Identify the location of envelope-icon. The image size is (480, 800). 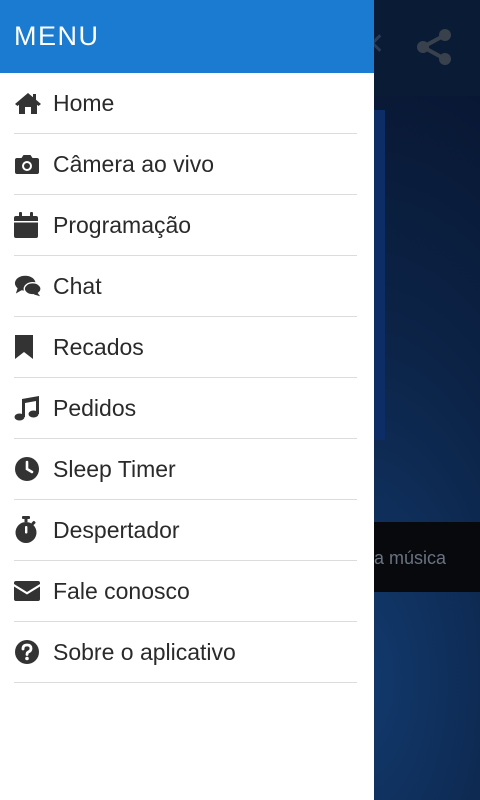
(28, 591).